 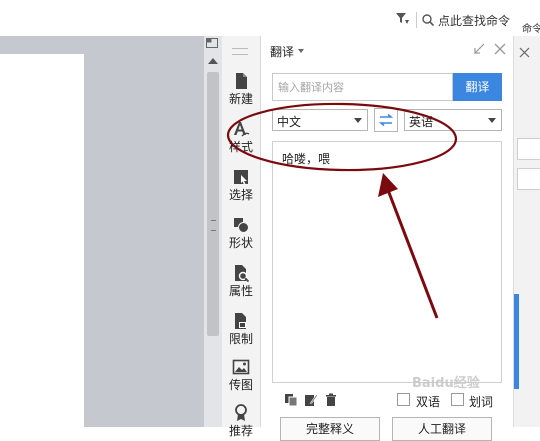 I want to click on right-side-strip, so click(x=526, y=231).